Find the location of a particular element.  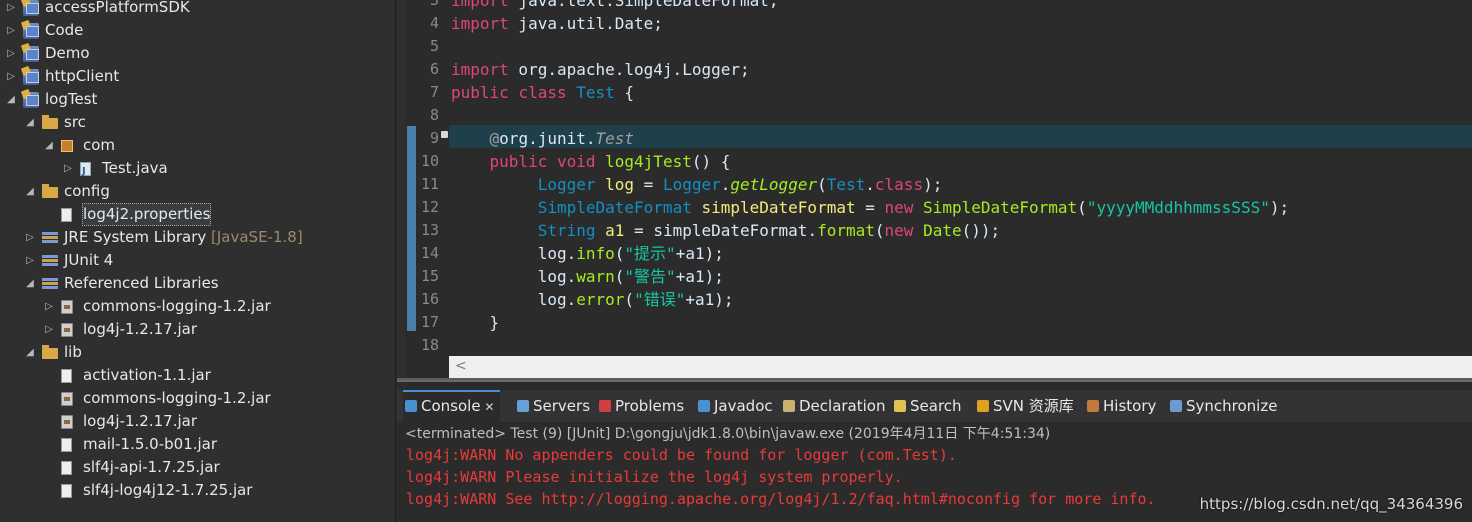

tree-item: ▷ Test.java is located at coordinates (197, 170).